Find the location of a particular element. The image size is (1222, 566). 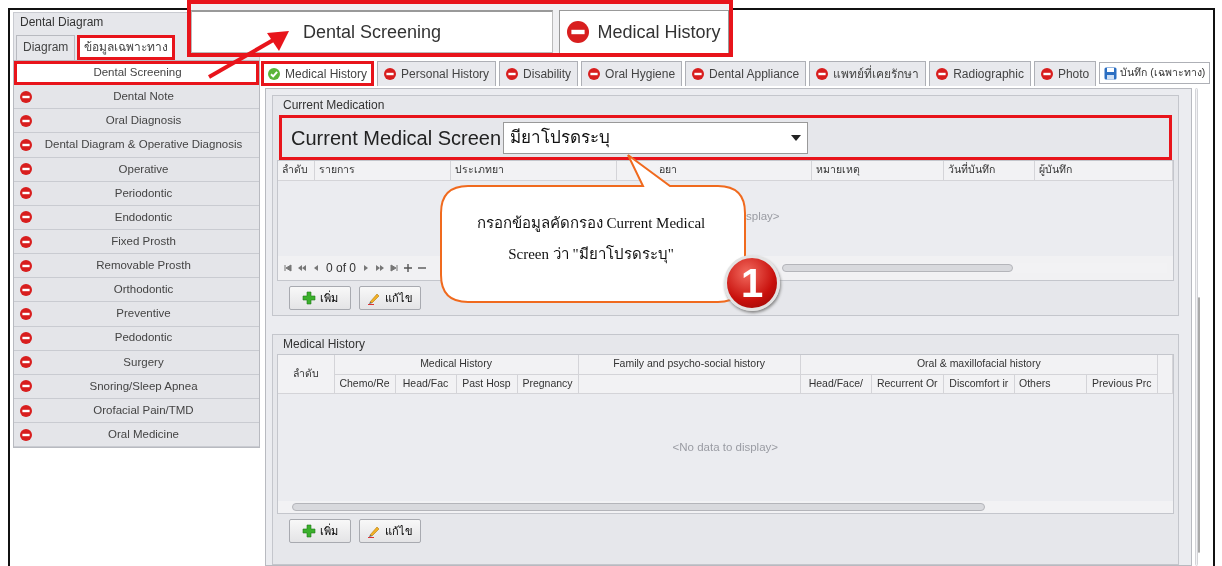

last-page-icon is located at coordinates (394, 268).